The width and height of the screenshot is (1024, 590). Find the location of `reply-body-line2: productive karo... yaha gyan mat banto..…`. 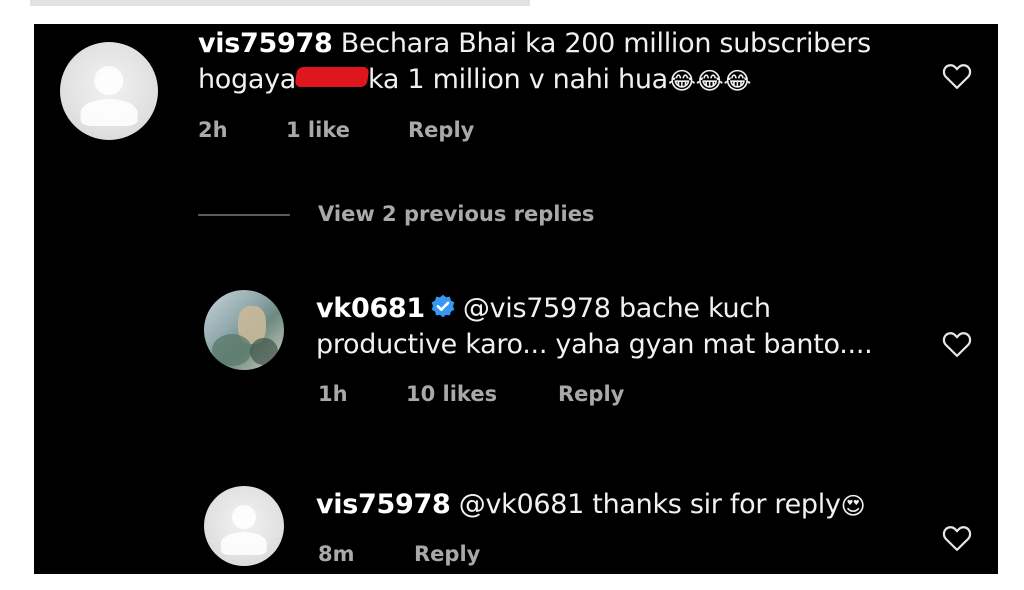

reply-body-line2: productive karo... yaha gyan mat banto..… is located at coordinates (594, 344).